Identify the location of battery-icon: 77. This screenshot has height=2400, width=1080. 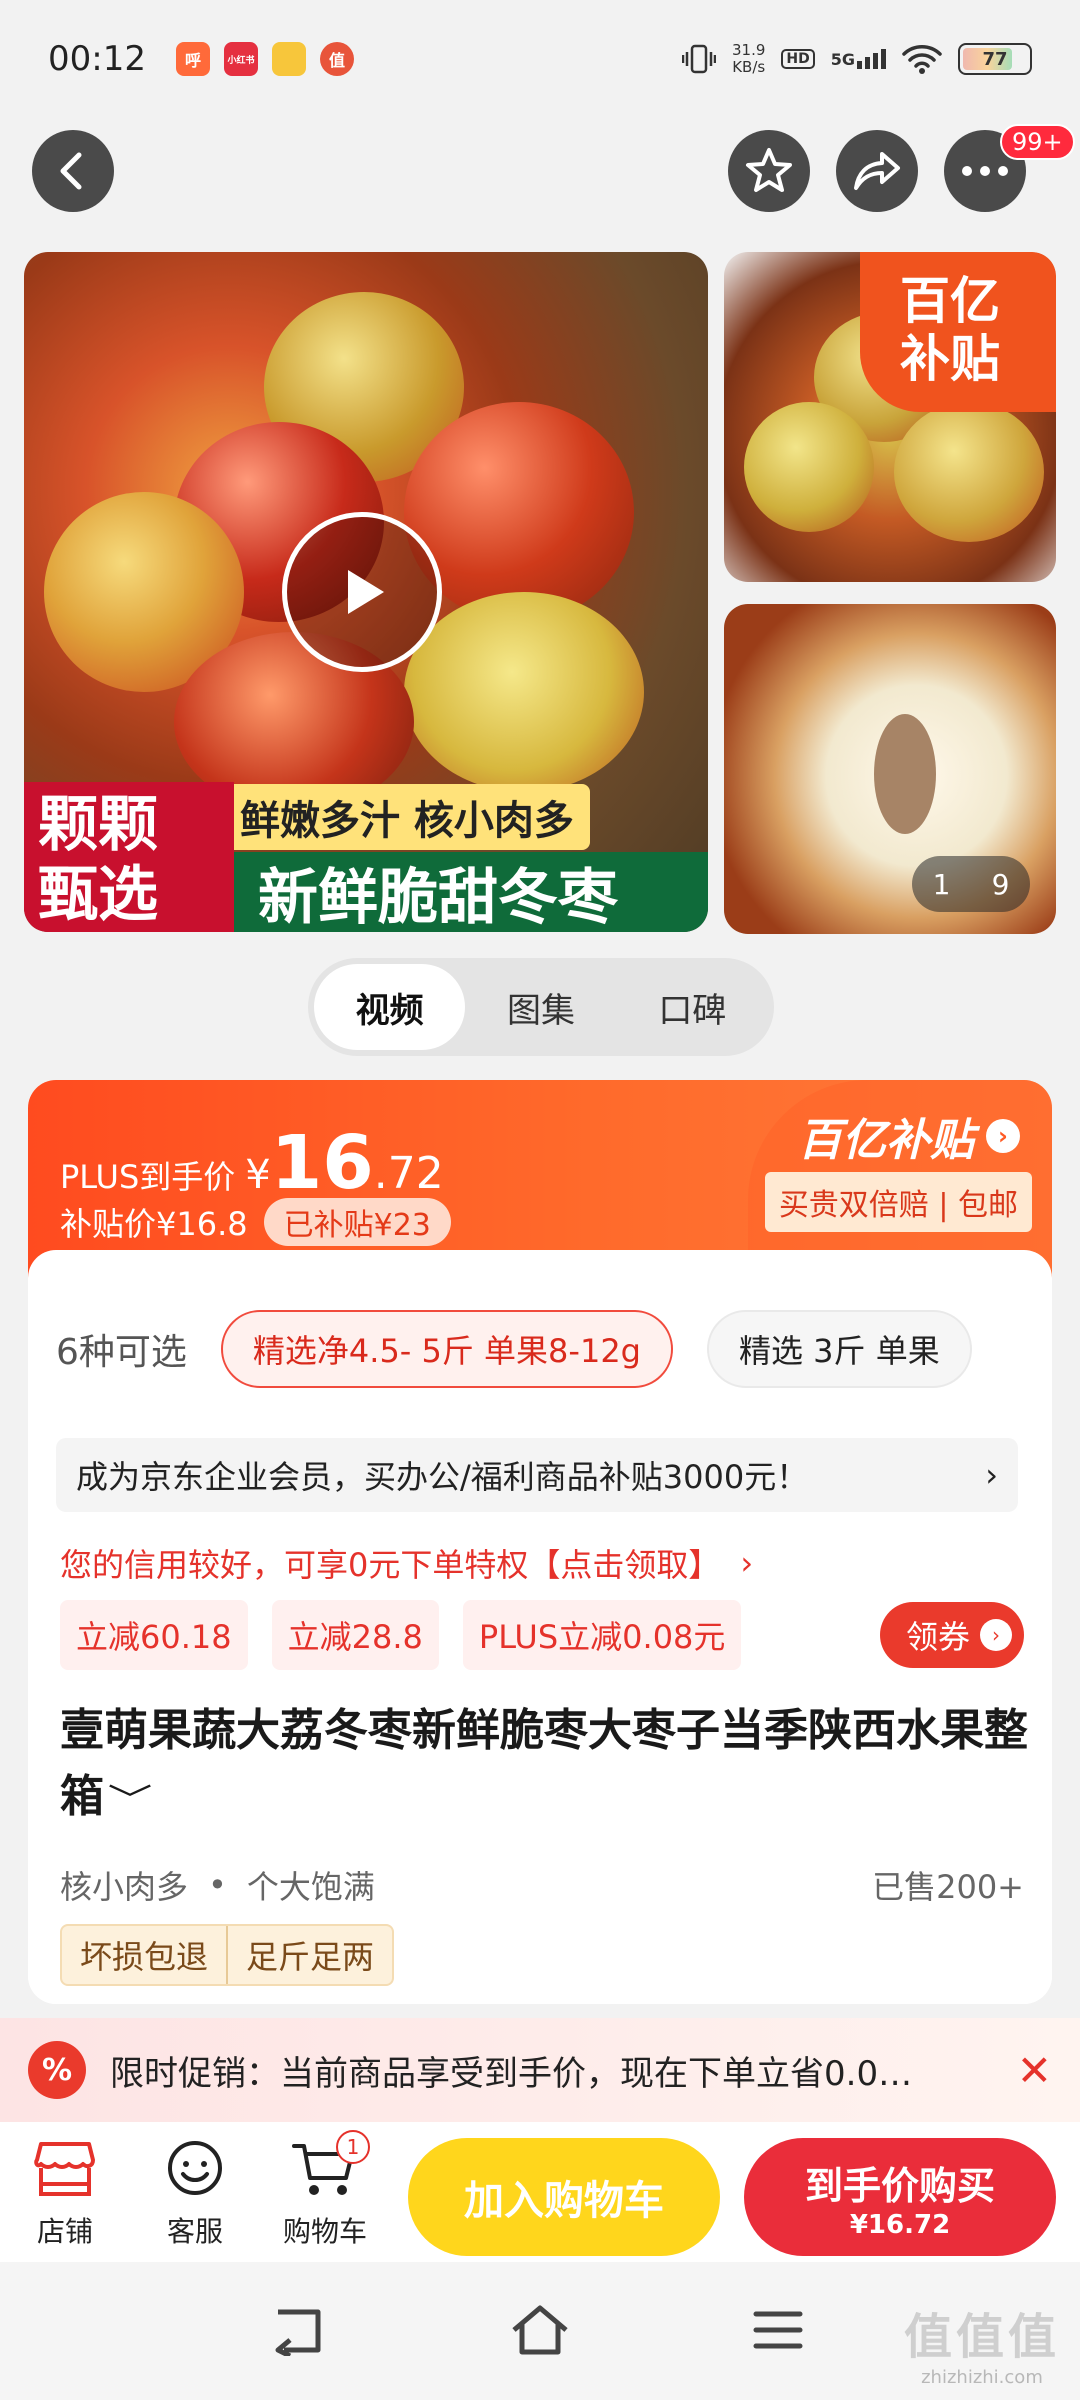
(995, 59).